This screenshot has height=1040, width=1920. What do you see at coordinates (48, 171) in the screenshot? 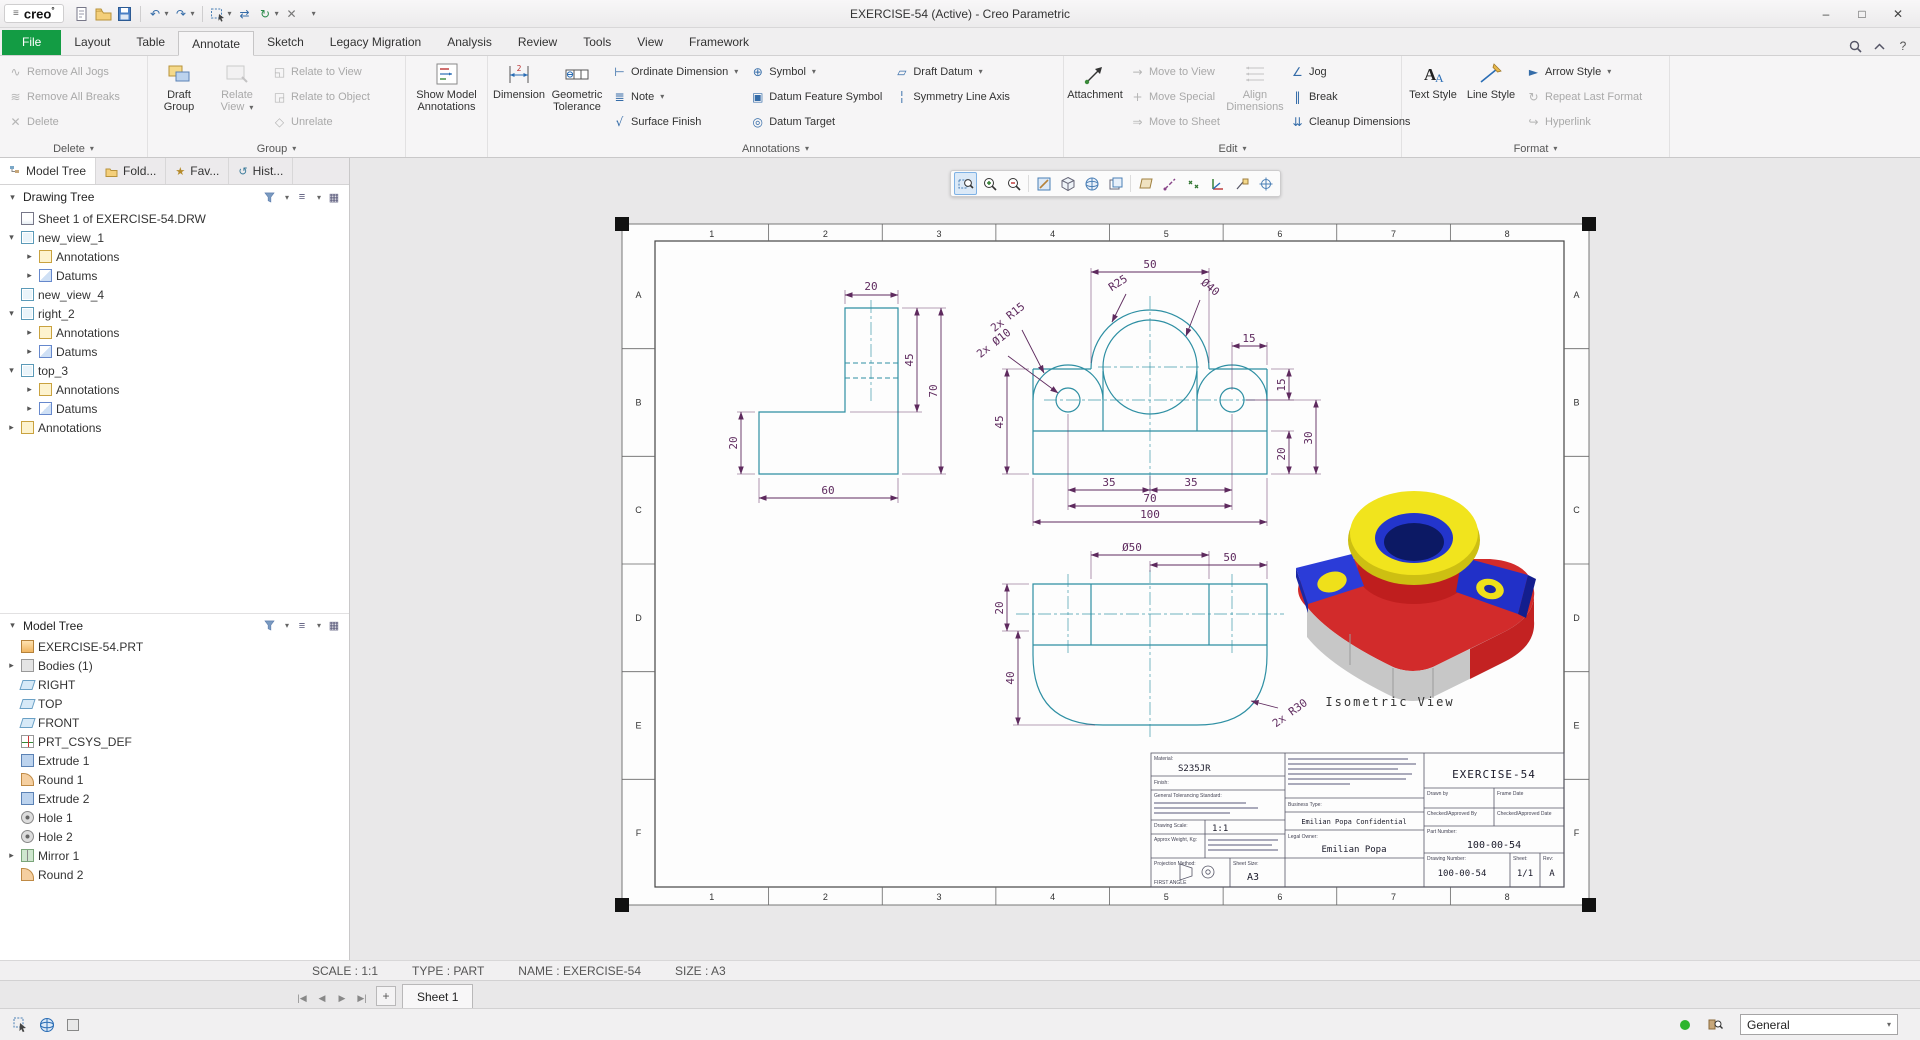
I see `tab-model-tree: Model Tree` at bounding box center [48, 171].